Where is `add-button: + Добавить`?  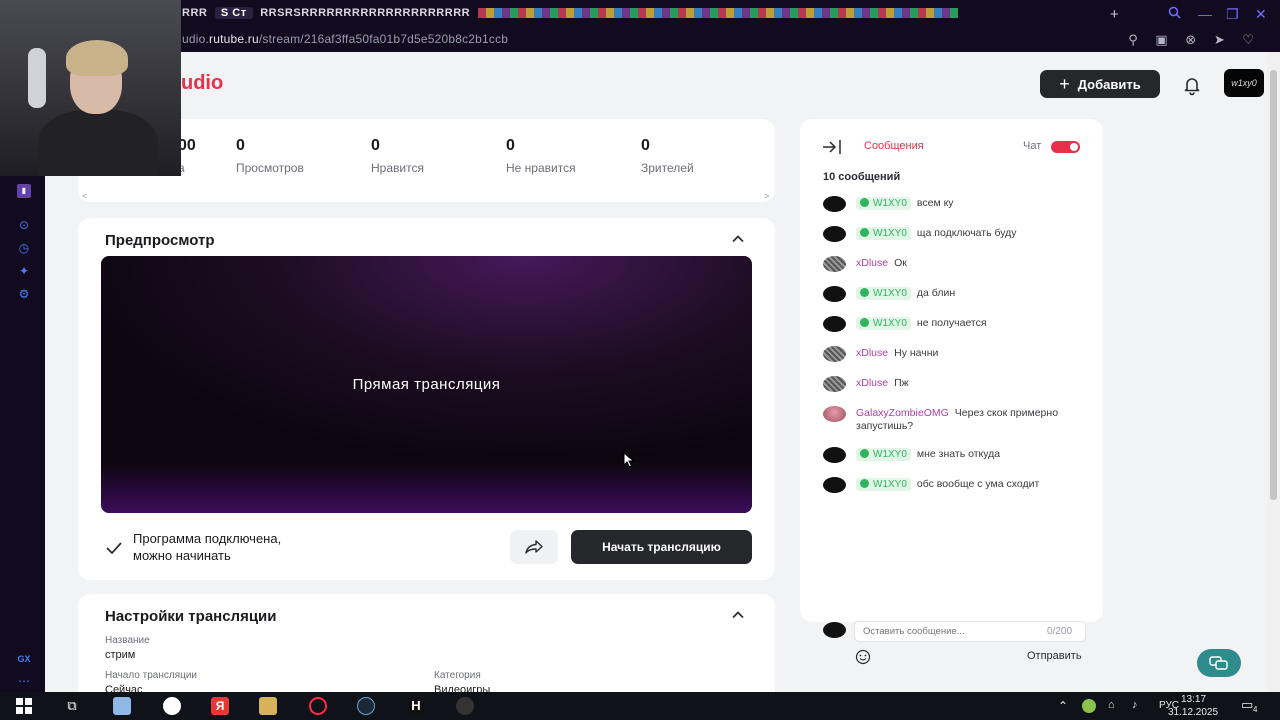
add-button: + Добавить is located at coordinates (1100, 84).